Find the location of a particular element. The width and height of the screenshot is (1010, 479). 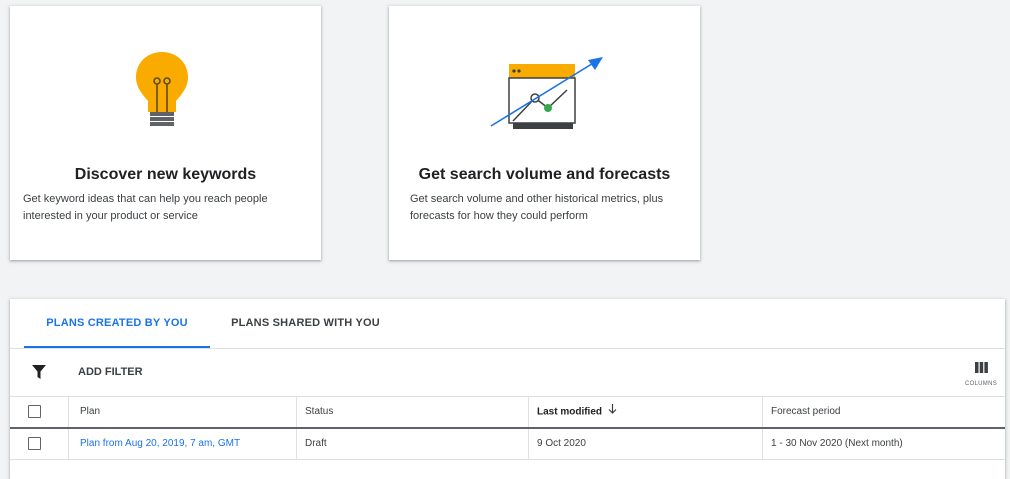

header-status: Status is located at coordinates (412, 412).